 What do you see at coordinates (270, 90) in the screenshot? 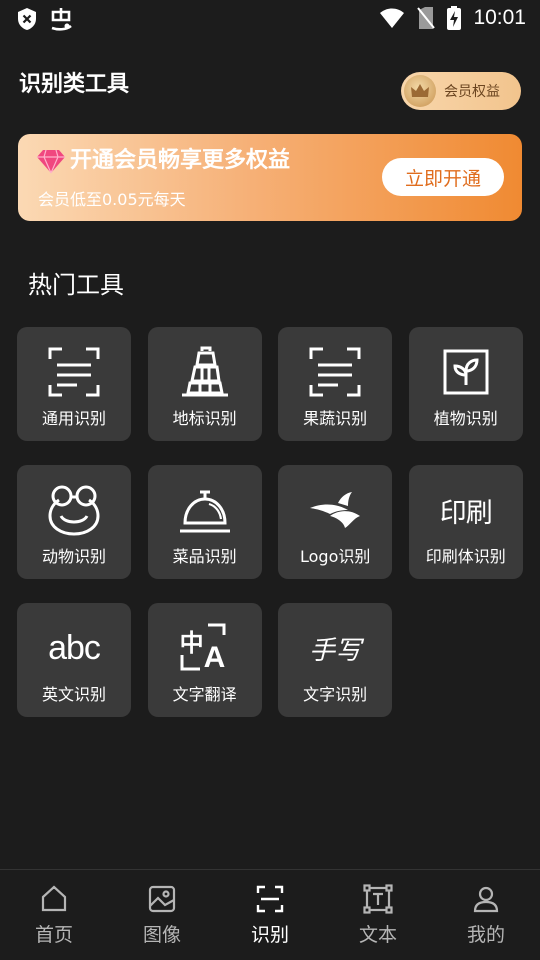
I see `header: 识别类工具 会员权益` at bounding box center [270, 90].